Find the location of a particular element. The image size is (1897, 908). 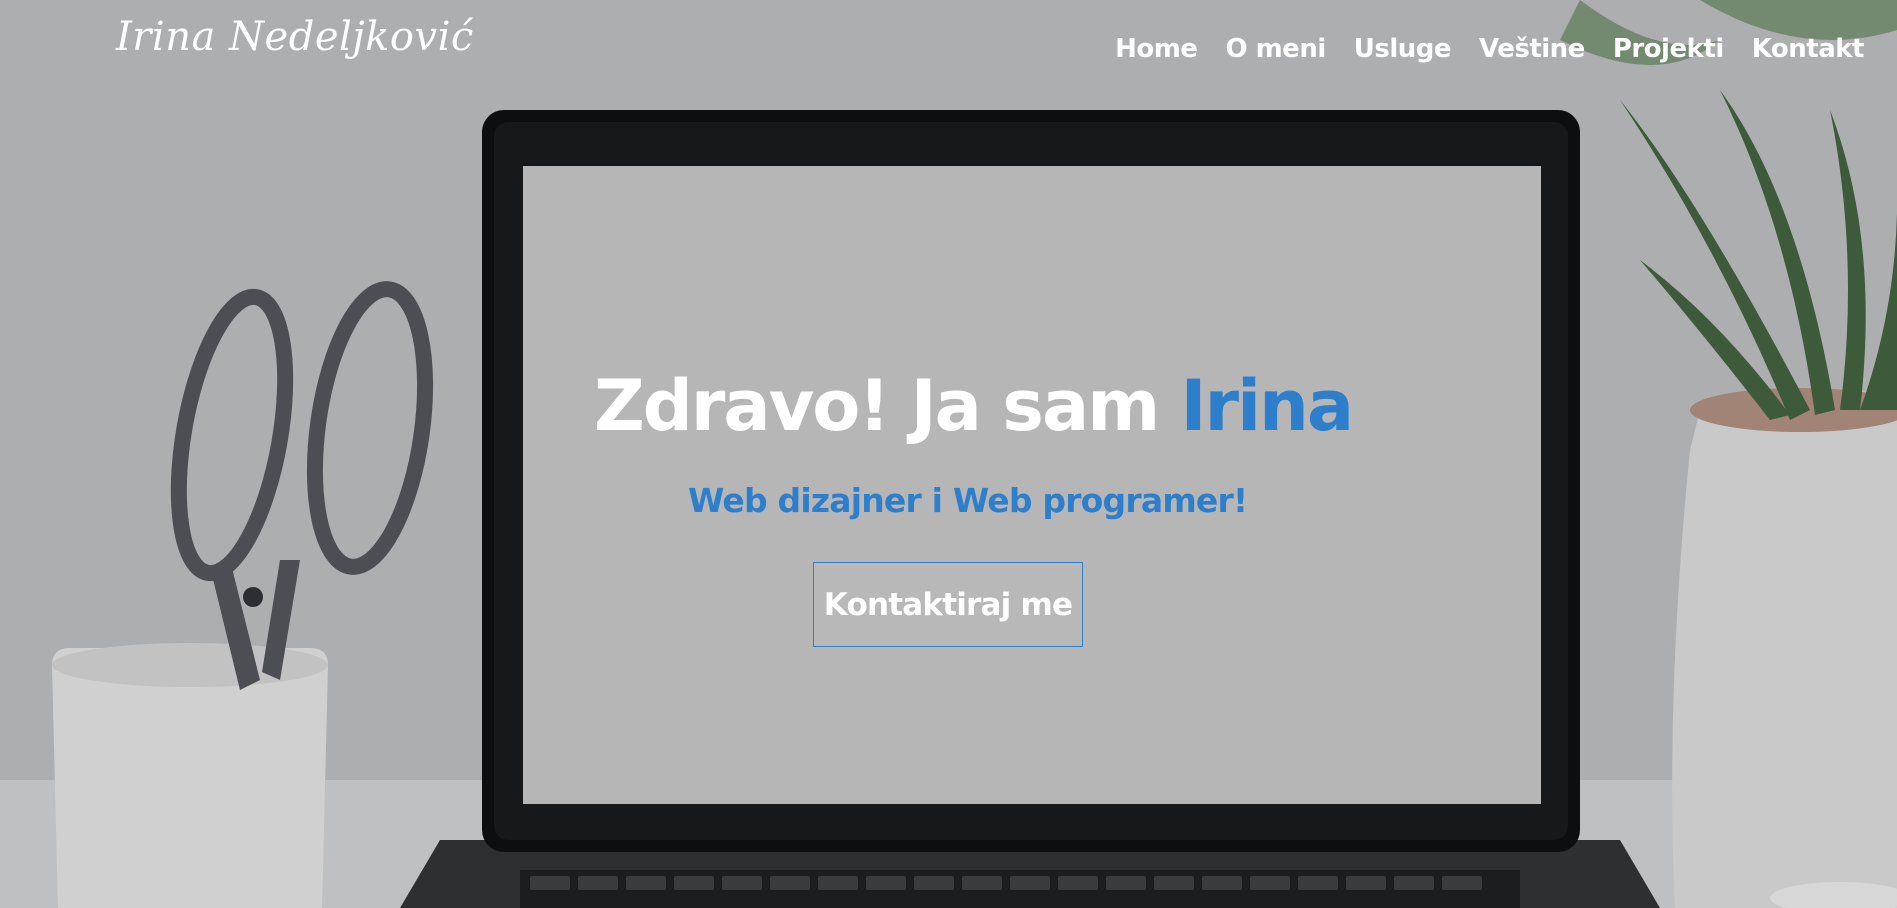

nav-link-home: Home is located at coordinates (1156, 49).